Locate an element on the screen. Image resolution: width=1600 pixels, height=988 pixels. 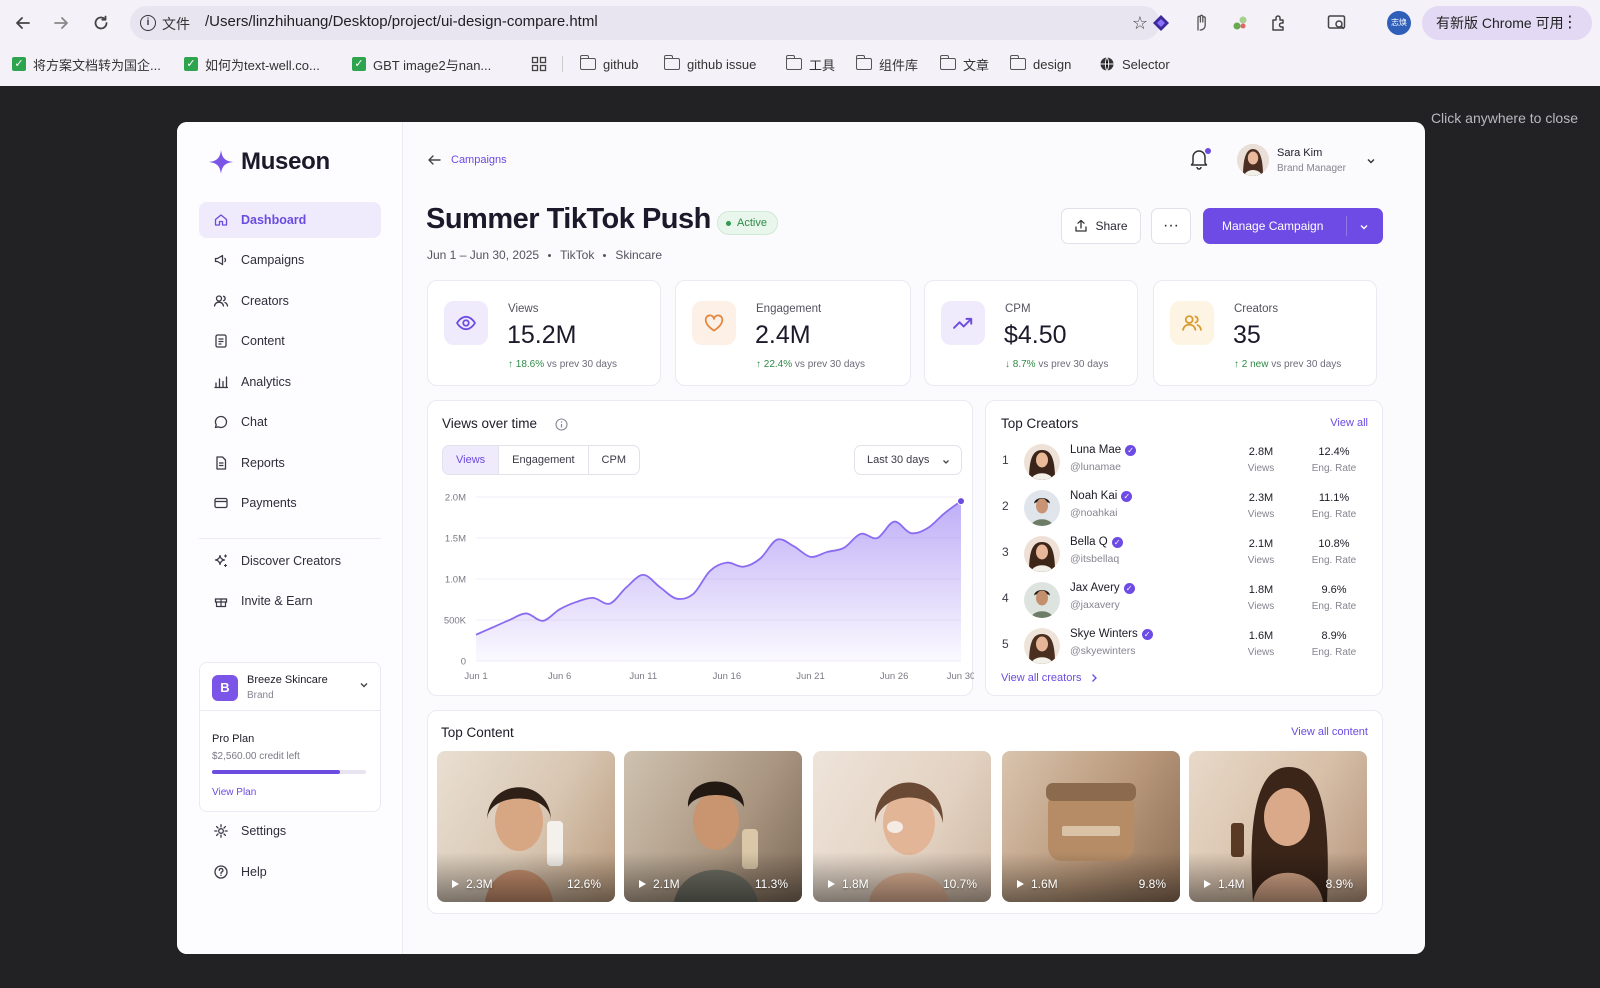
chrome-update-button: 有新版 Chrome 可用 ⋮ is located at coordinates (1507, 23).